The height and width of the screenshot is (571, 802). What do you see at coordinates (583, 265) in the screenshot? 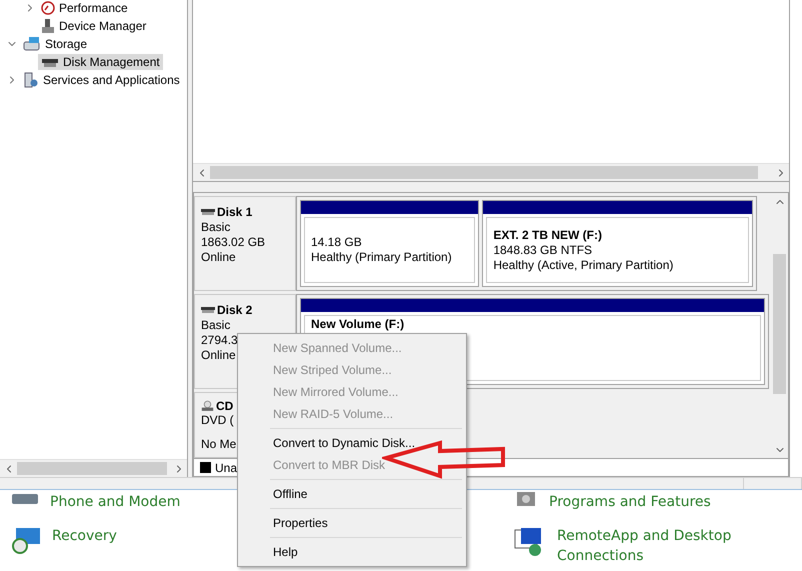
I see `partition-status: Healthy (Active, Primary Partition)` at bounding box center [583, 265].